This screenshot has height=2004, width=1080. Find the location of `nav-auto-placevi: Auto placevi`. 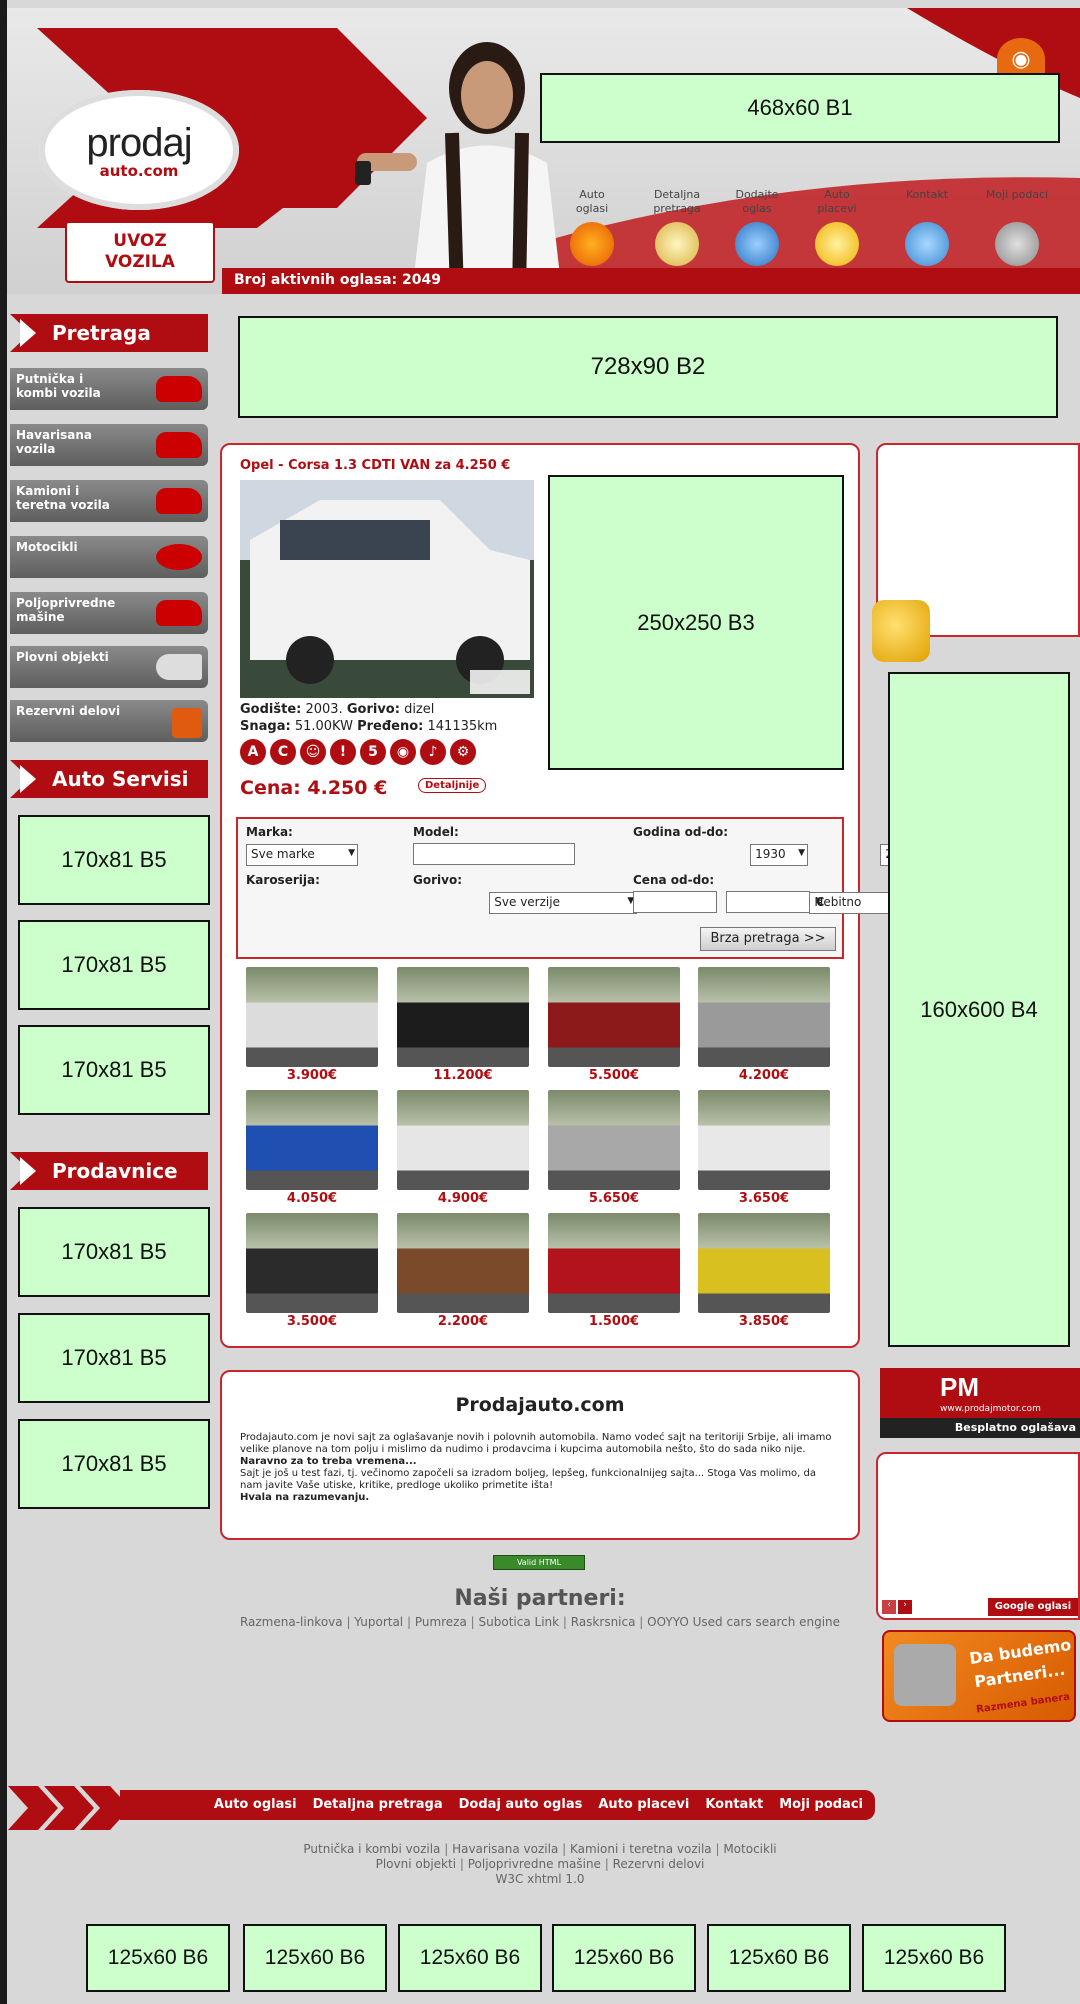

nav-auto-placevi: Auto placevi is located at coordinates (837, 227).